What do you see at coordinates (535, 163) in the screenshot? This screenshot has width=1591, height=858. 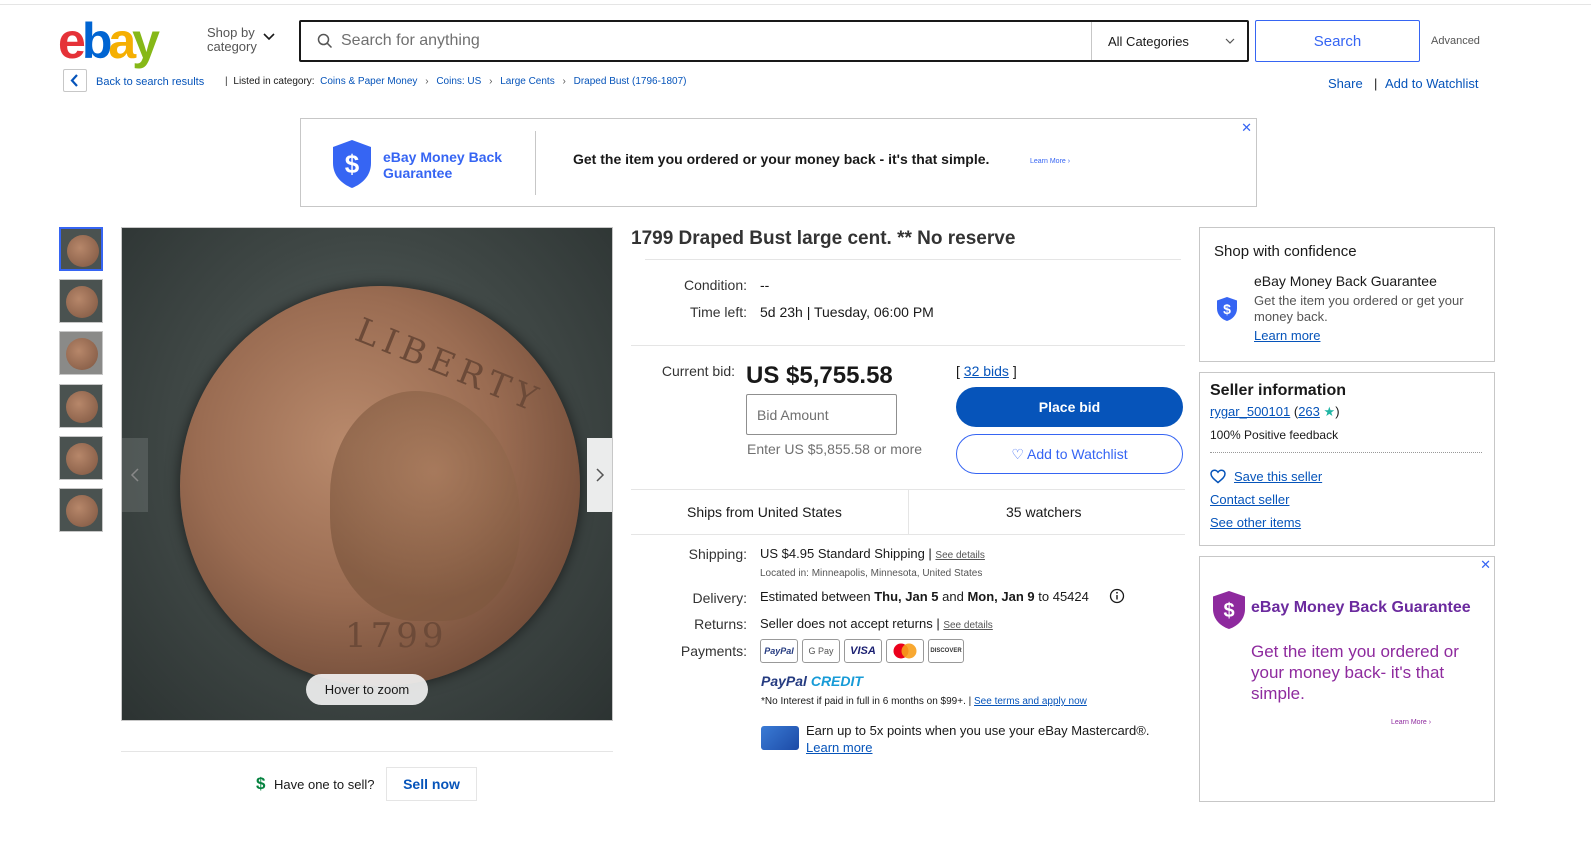 I see `ad-divider` at bounding box center [535, 163].